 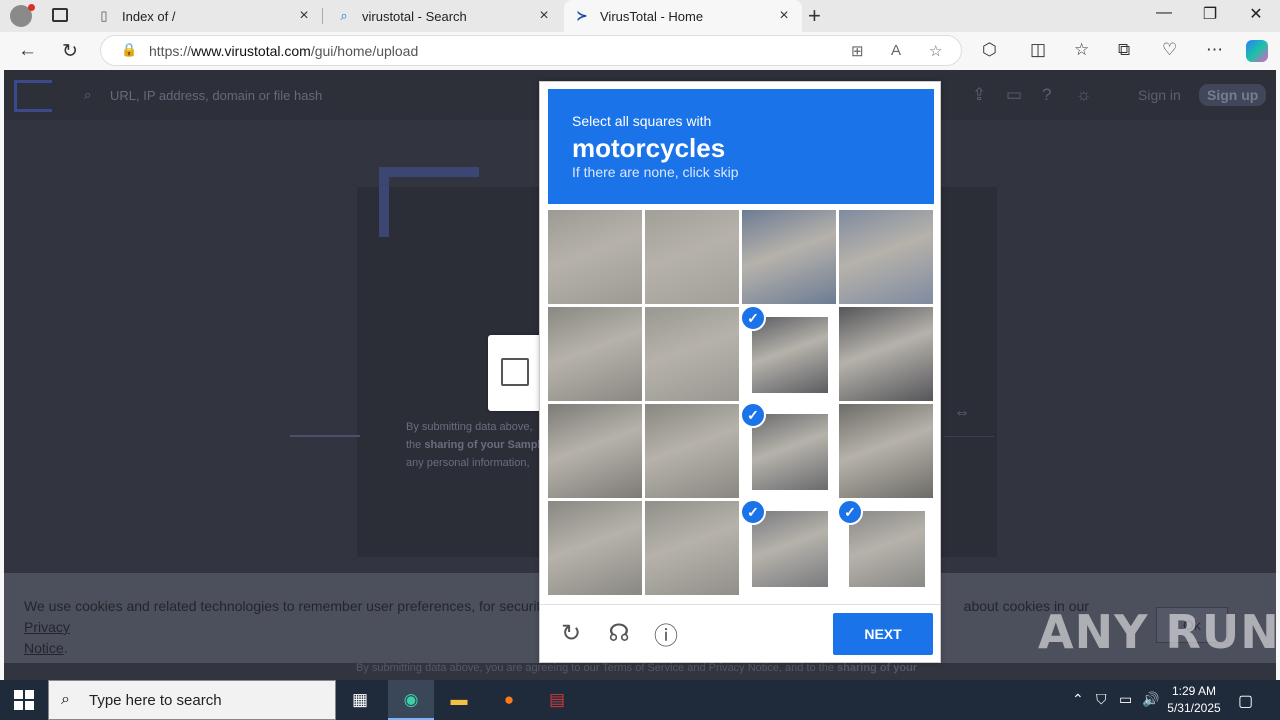 What do you see at coordinates (652, 16) in the screenshot?
I see `tab-label: VirusTotal - Home` at bounding box center [652, 16].